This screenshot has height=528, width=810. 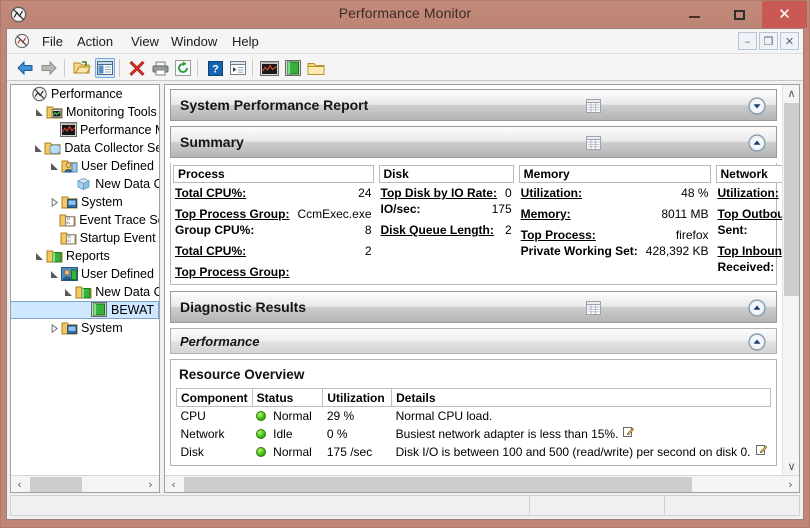 I want to click on tree-scroll-right-button: ›, so click(x=150, y=484).